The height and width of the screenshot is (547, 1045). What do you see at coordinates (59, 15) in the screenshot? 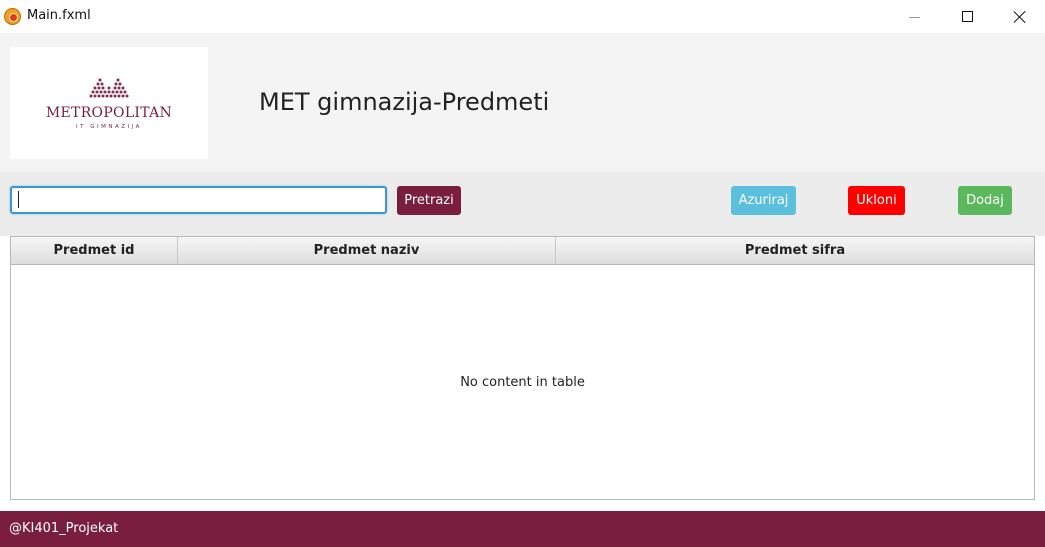
I see `window-title: Main.fxml` at bounding box center [59, 15].